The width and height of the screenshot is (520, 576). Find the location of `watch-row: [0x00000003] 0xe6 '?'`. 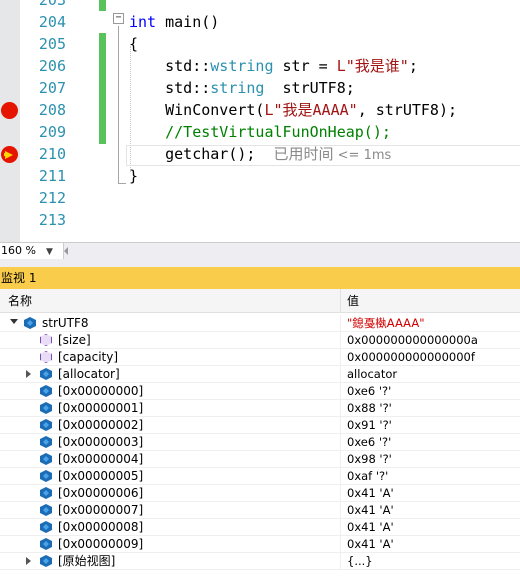

watch-row: [0x00000003] 0xe6 '?' is located at coordinates (260, 442).